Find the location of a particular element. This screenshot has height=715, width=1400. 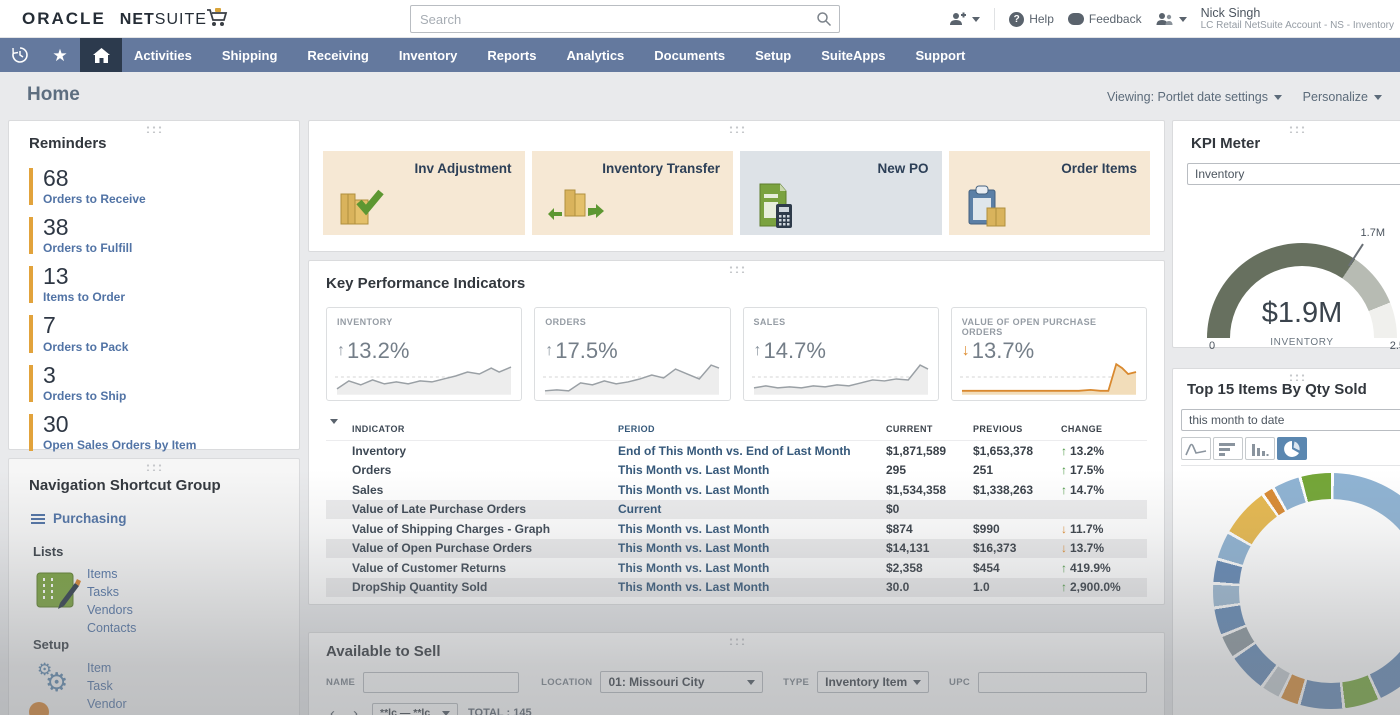

nav-setup: Setup is located at coordinates (773, 55).